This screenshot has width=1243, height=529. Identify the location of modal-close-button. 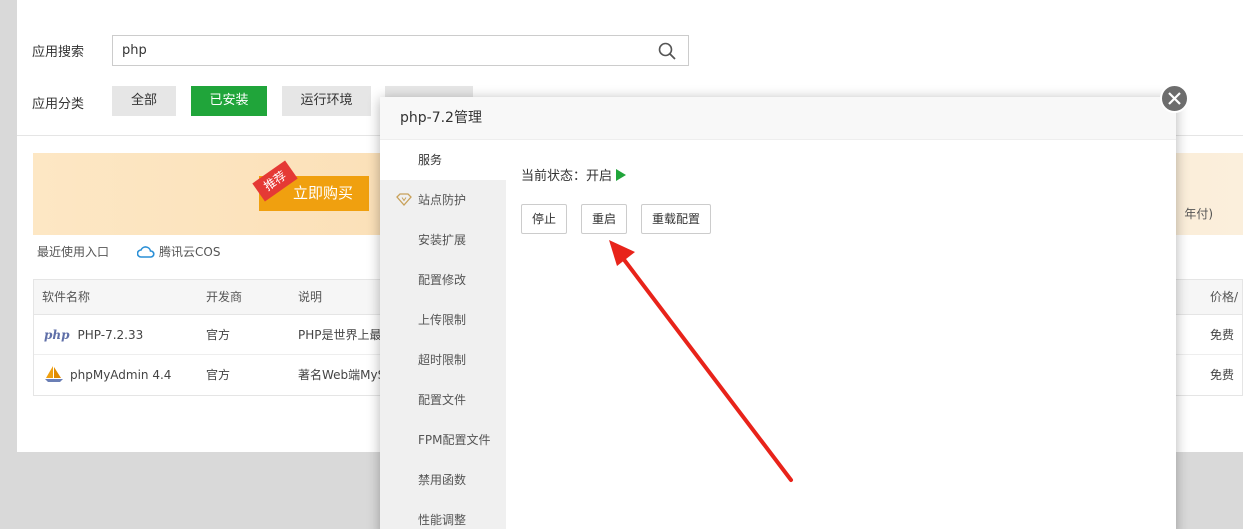
(1174, 98).